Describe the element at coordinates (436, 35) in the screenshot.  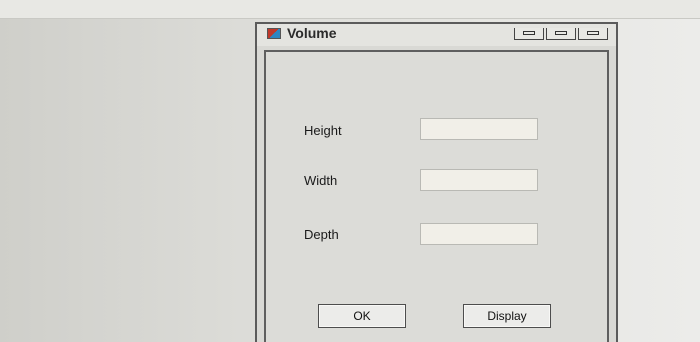
I see `title-bar: Volume` at that location.